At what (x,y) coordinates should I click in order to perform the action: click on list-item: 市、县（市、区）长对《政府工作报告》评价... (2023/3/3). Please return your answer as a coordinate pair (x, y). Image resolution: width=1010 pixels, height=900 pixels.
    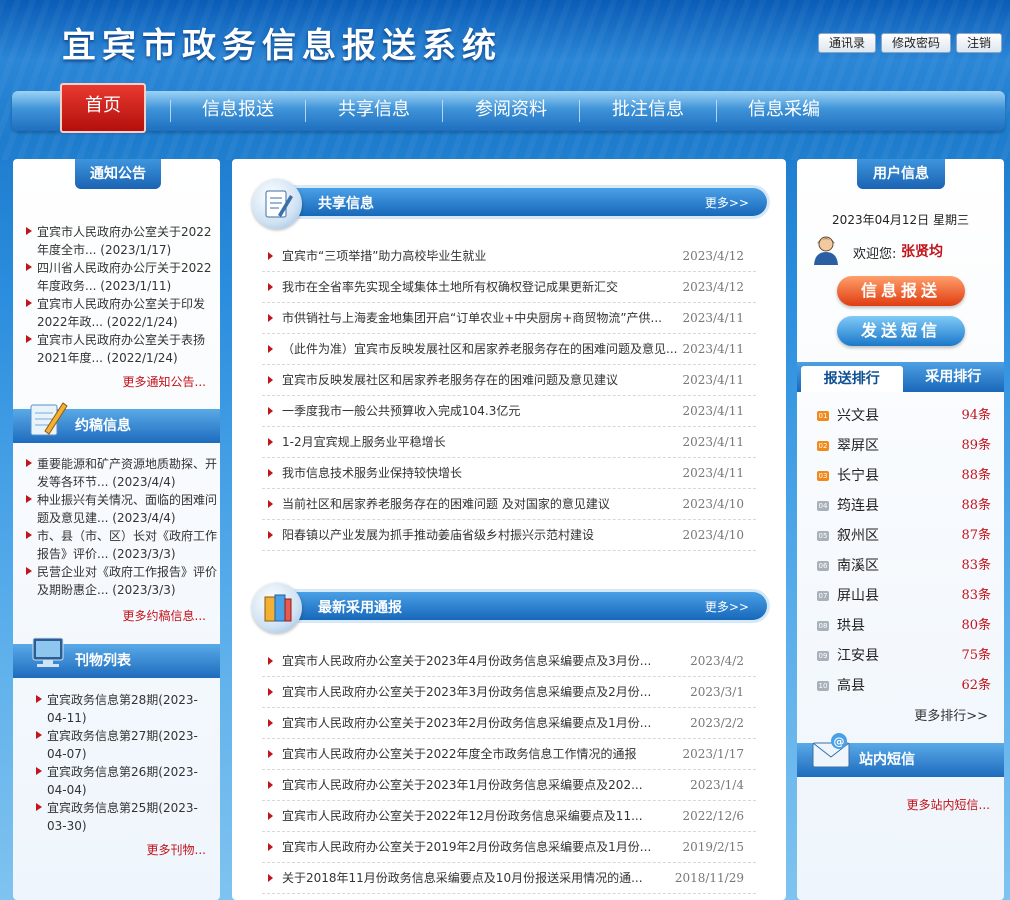
    Looking at the image, I should click on (121, 545).